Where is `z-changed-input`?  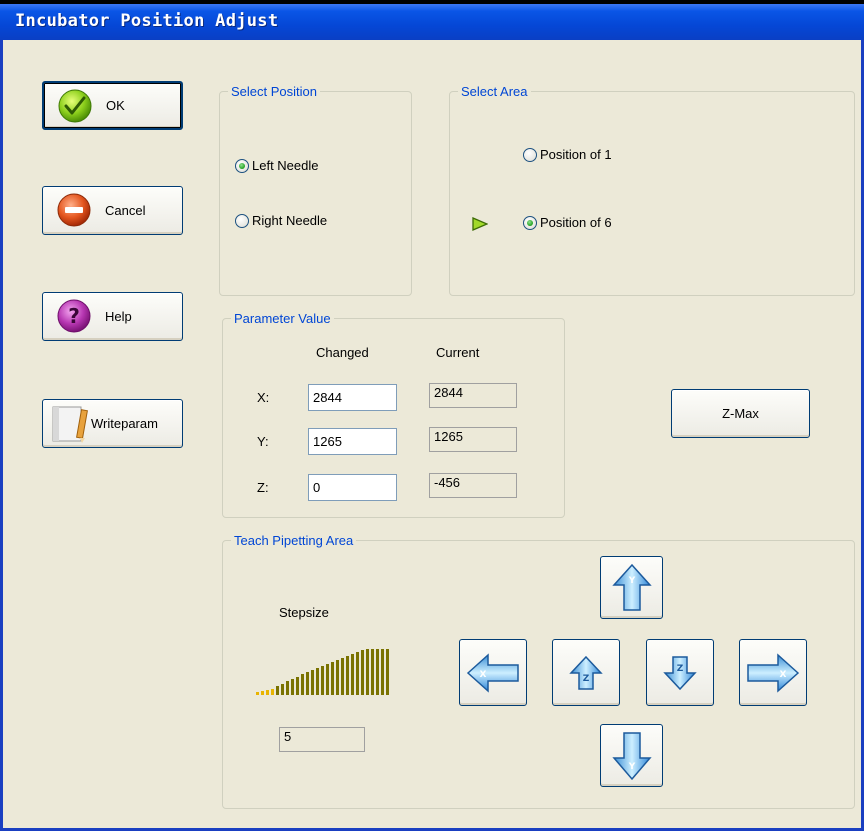
z-changed-input is located at coordinates (352, 487).